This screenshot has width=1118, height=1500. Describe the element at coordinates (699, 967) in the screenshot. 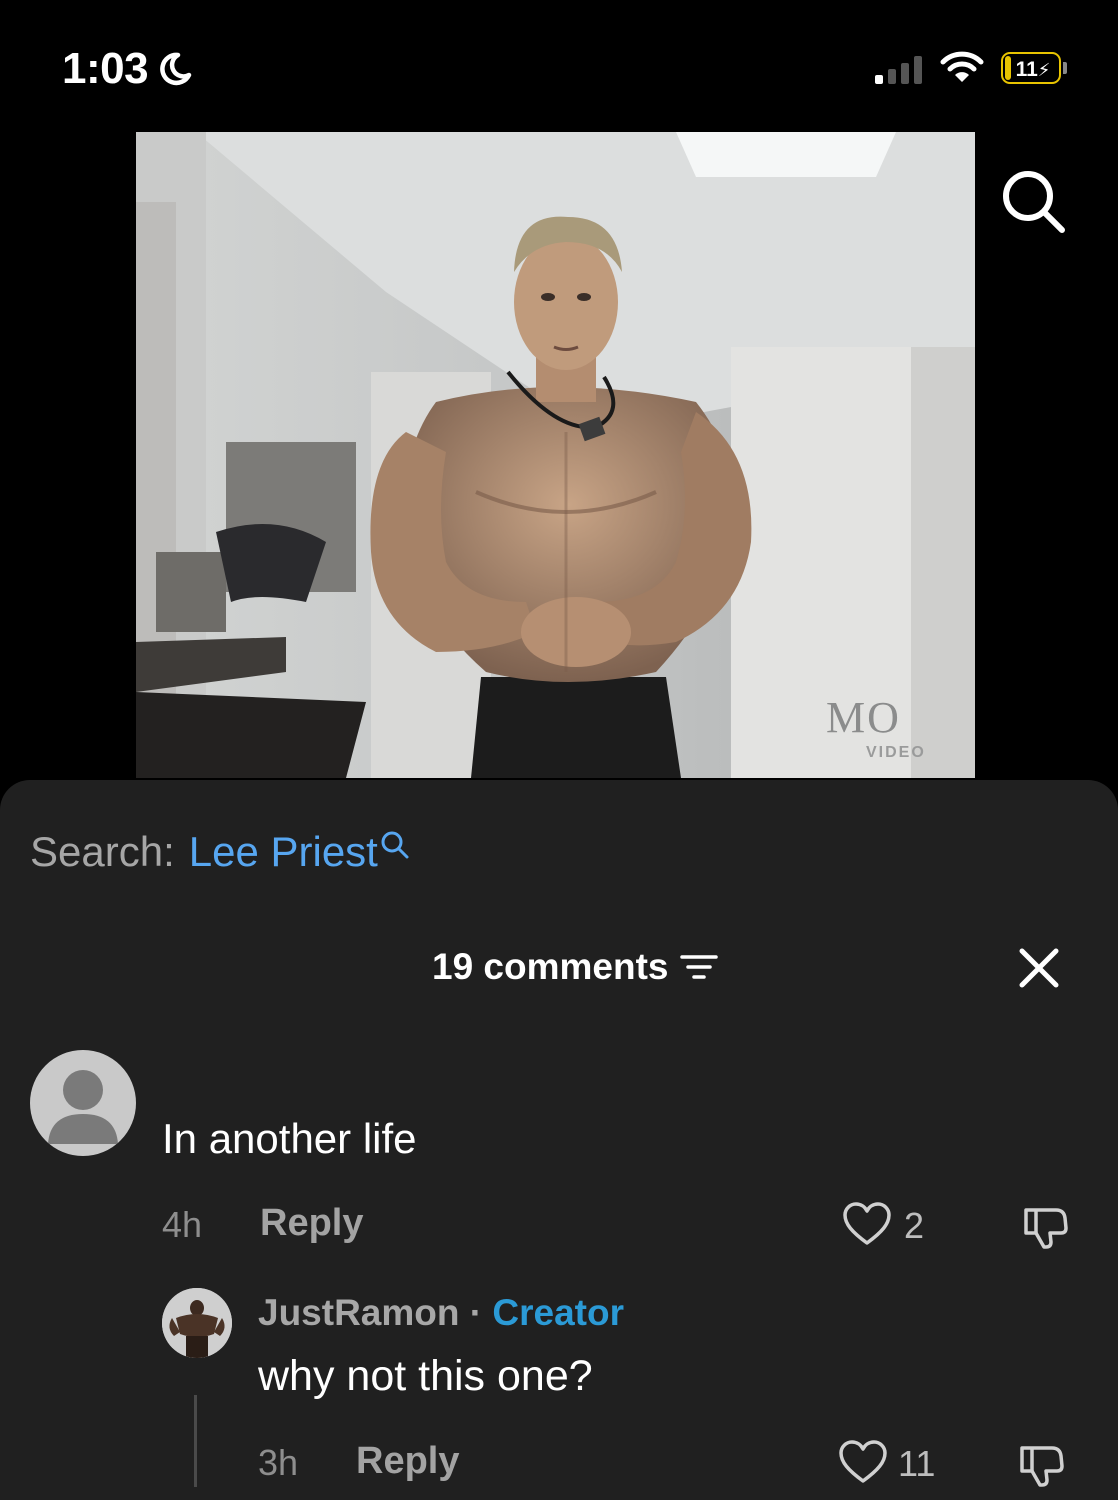

I see `sort-filter-icon` at that location.